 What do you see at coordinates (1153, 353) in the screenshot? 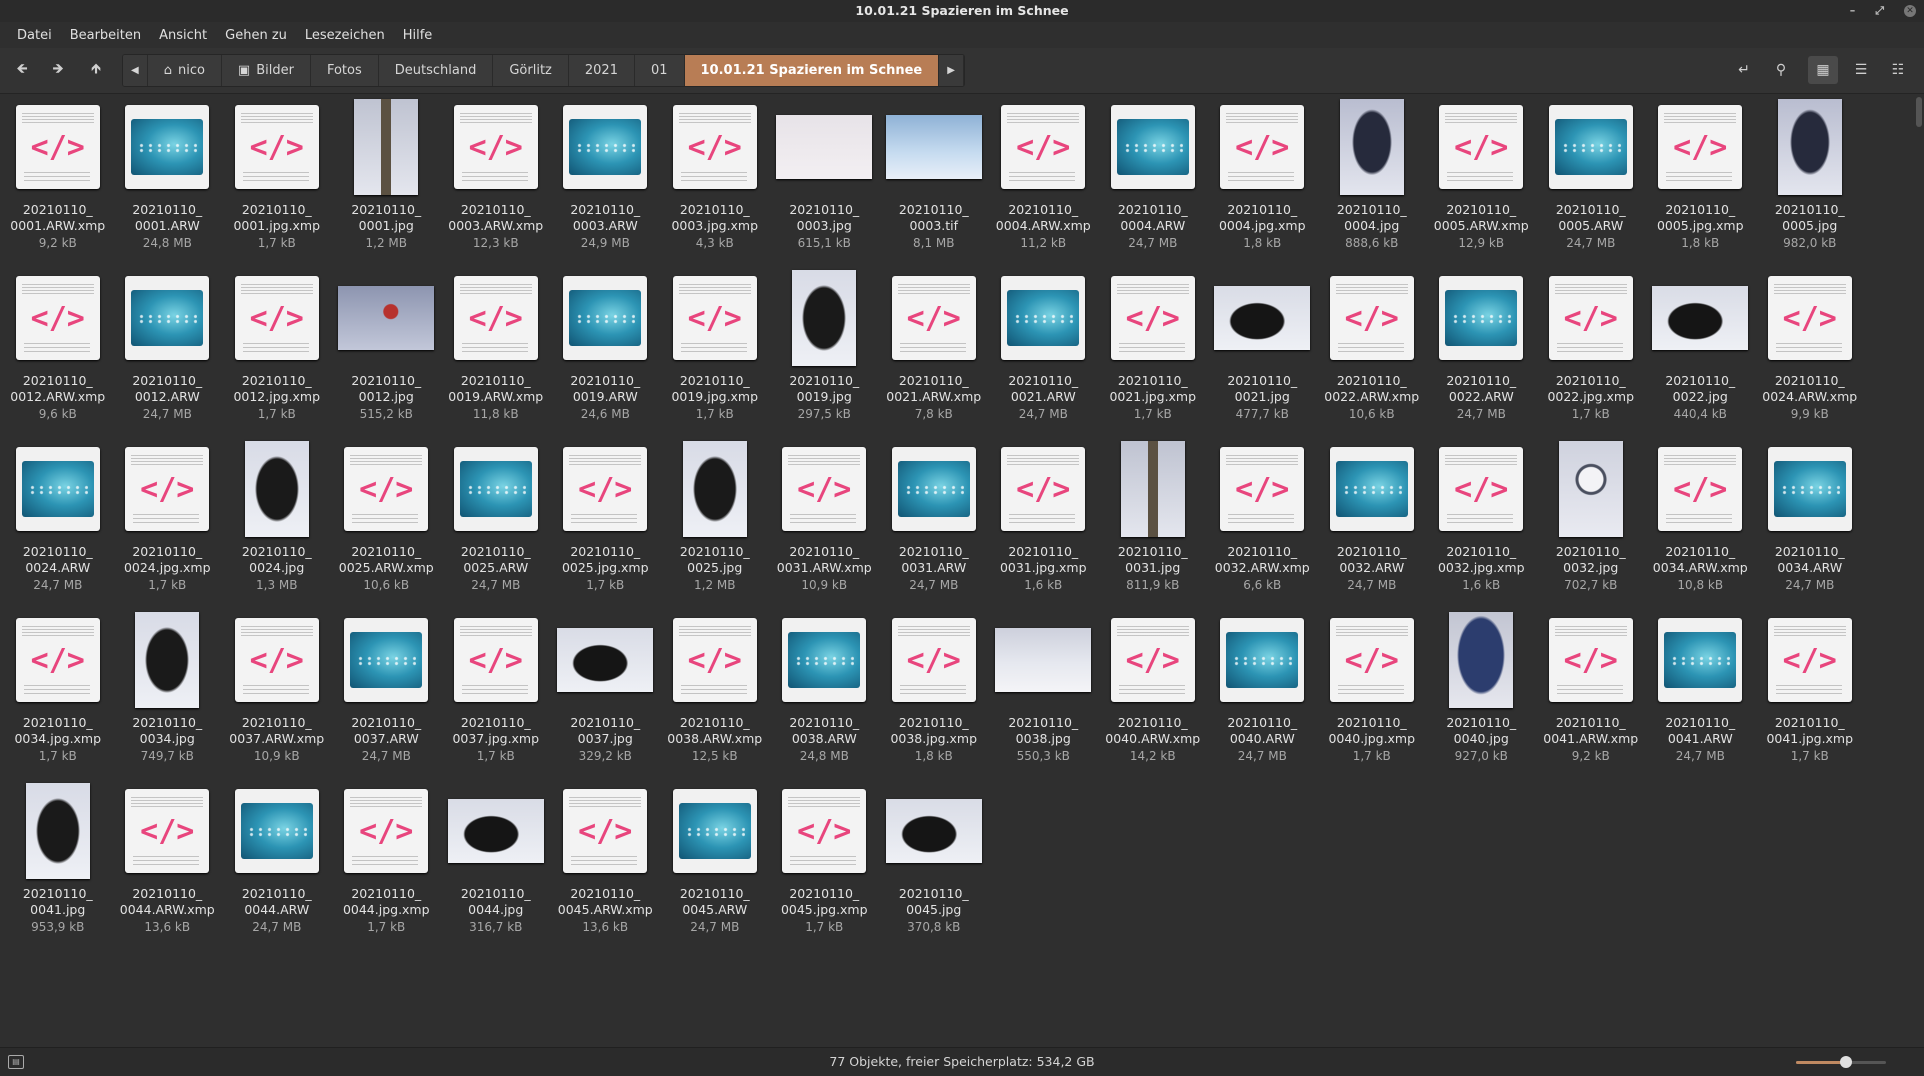
I see `file-item: </> 20210110_ 0021.jpg.xmp 1,7 kB` at bounding box center [1153, 353].